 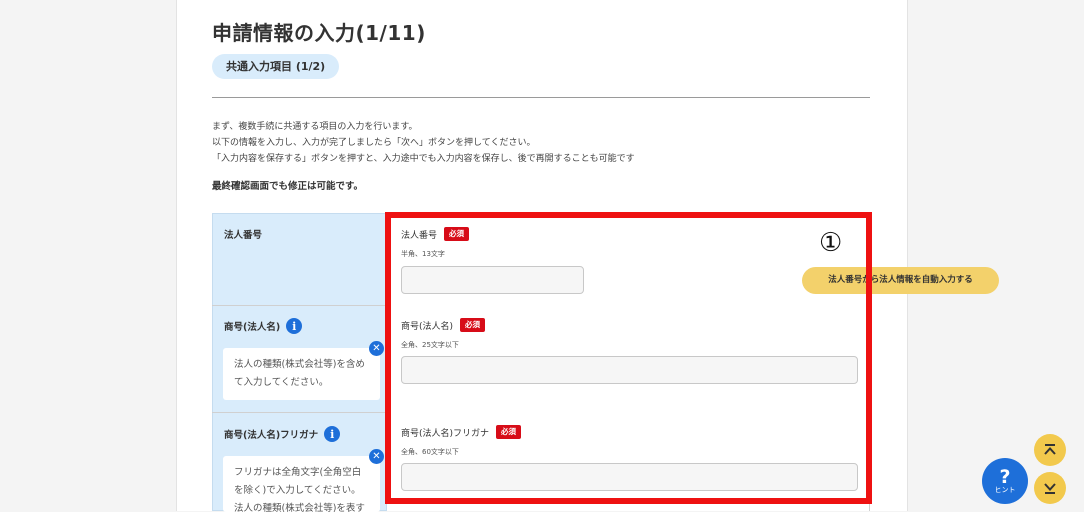 I want to click on company-name-input, so click(x=629, y=370).